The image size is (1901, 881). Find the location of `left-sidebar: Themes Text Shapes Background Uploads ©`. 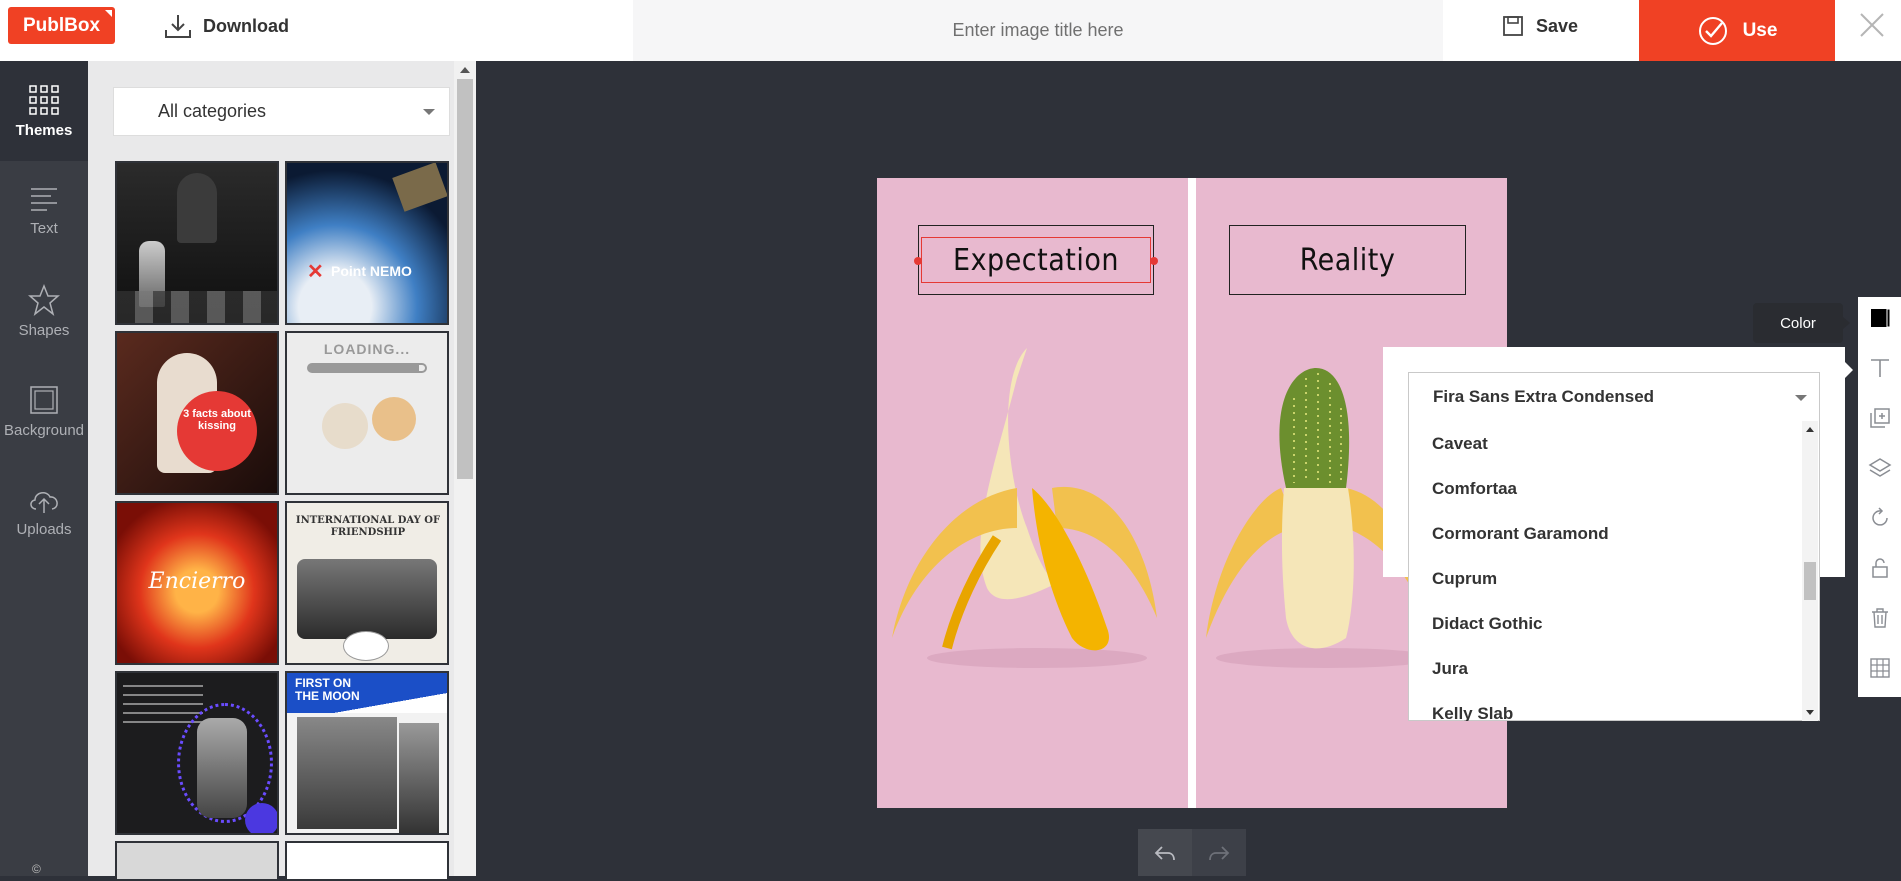

left-sidebar: Themes Text Shapes Background Uploads © is located at coordinates (44, 468).